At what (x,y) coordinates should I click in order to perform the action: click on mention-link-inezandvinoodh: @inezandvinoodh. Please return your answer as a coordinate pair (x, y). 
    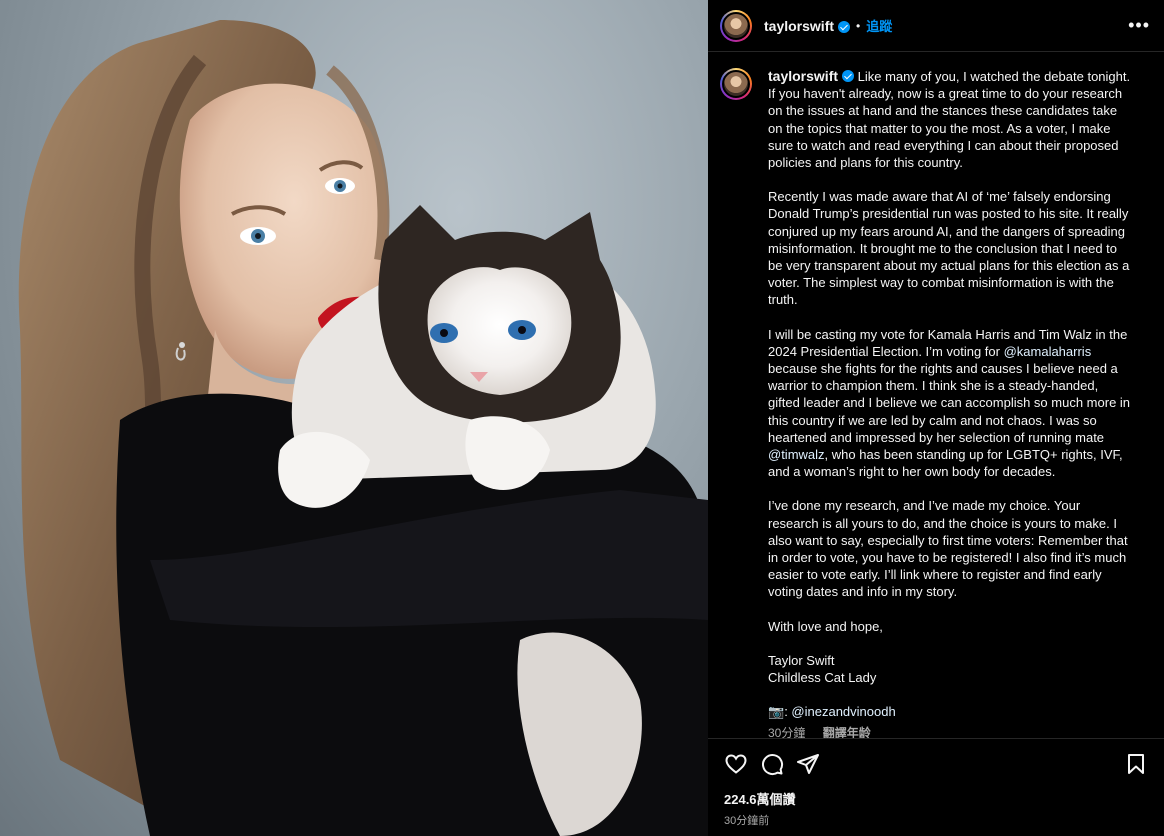
    Looking at the image, I should click on (843, 711).